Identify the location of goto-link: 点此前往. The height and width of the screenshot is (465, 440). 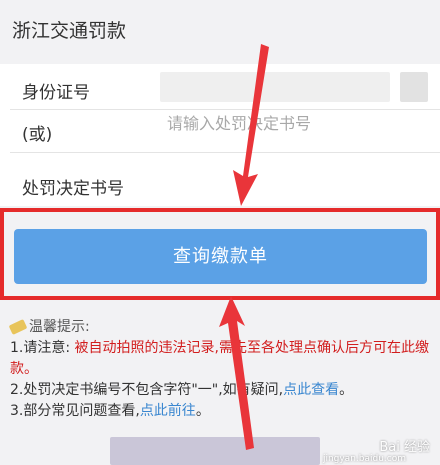
(168, 411).